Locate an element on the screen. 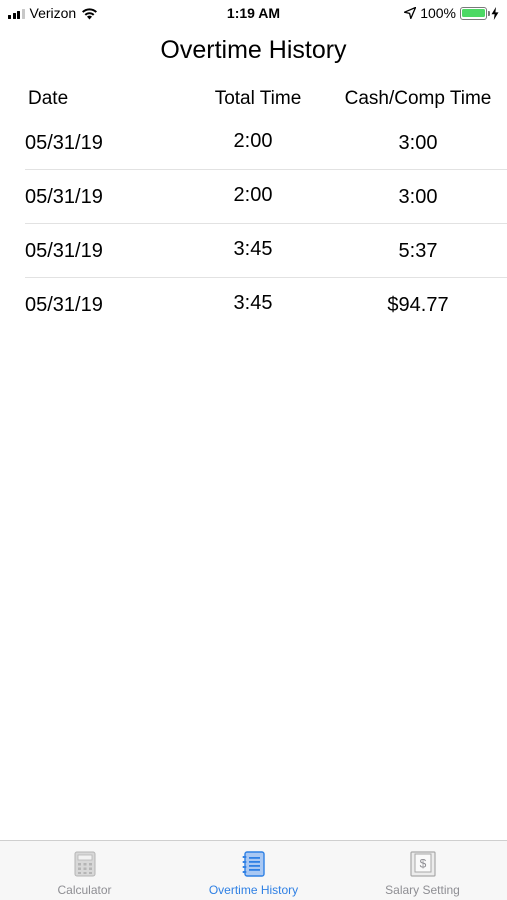 The height and width of the screenshot is (900, 507). tab-overtime-history-label: Overtime History is located at coordinates (253, 890).